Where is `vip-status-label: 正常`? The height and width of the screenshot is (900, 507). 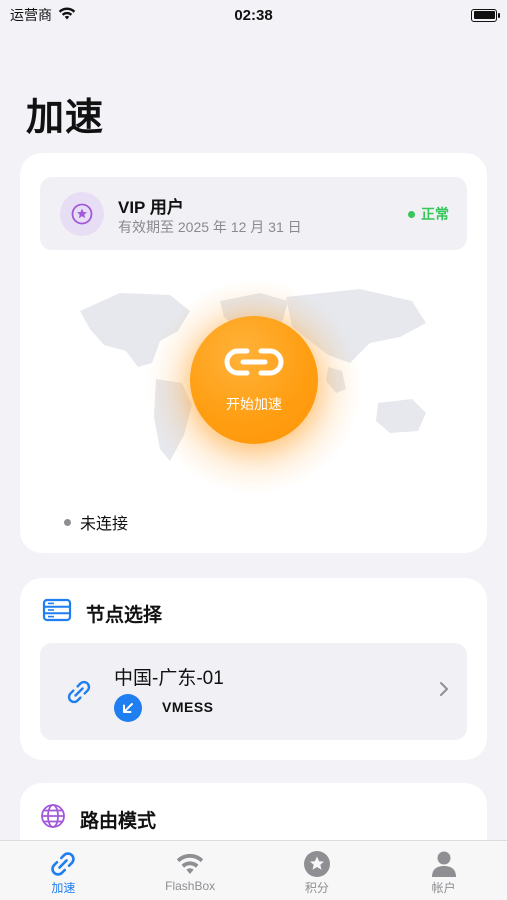 vip-status-label: 正常 is located at coordinates (435, 214).